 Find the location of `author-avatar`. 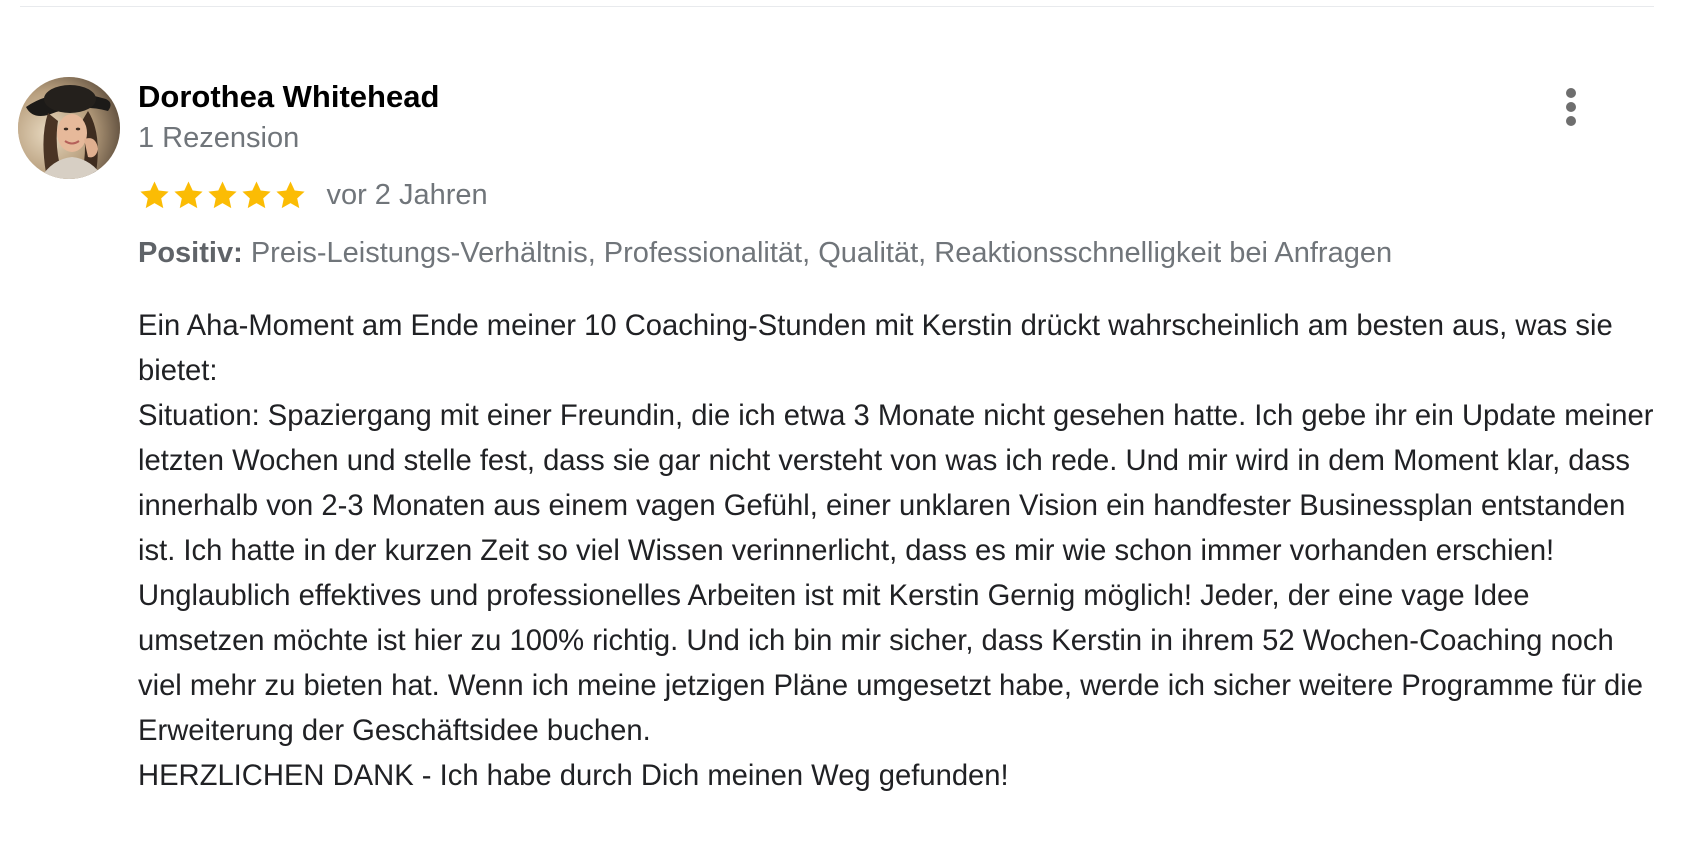

author-avatar is located at coordinates (69, 128).